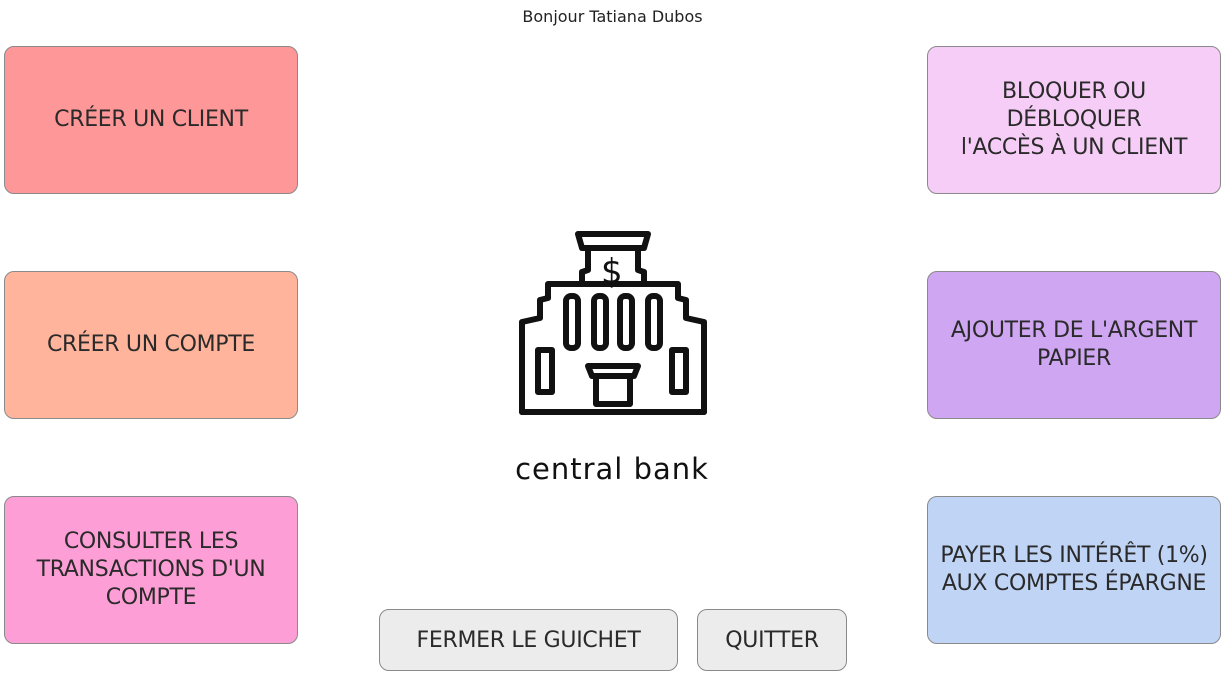 This screenshot has width=1225, height=692. Describe the element at coordinates (151, 597) in the screenshot. I see `view-transactions-label-line3: COMPTE` at that location.